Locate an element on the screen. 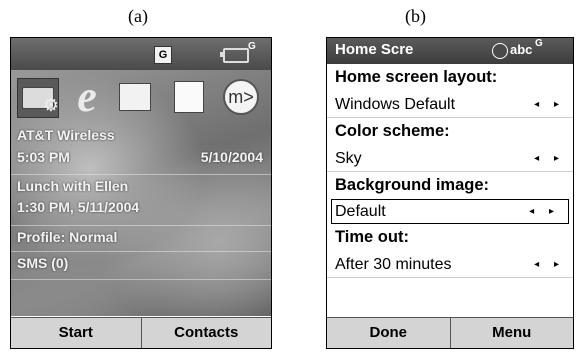 The height and width of the screenshot is (353, 576). color-scheme-value: Sky is located at coordinates (348, 158).